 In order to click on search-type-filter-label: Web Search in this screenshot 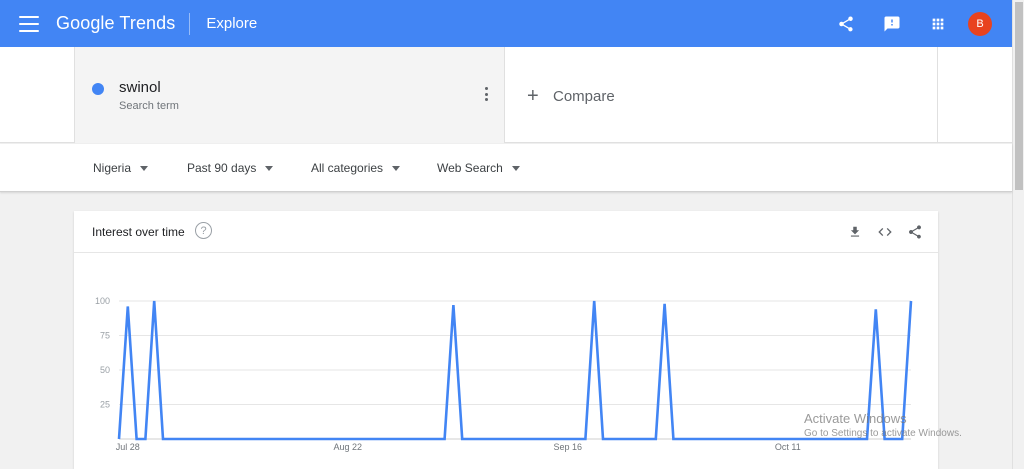, I will do `click(470, 168)`.